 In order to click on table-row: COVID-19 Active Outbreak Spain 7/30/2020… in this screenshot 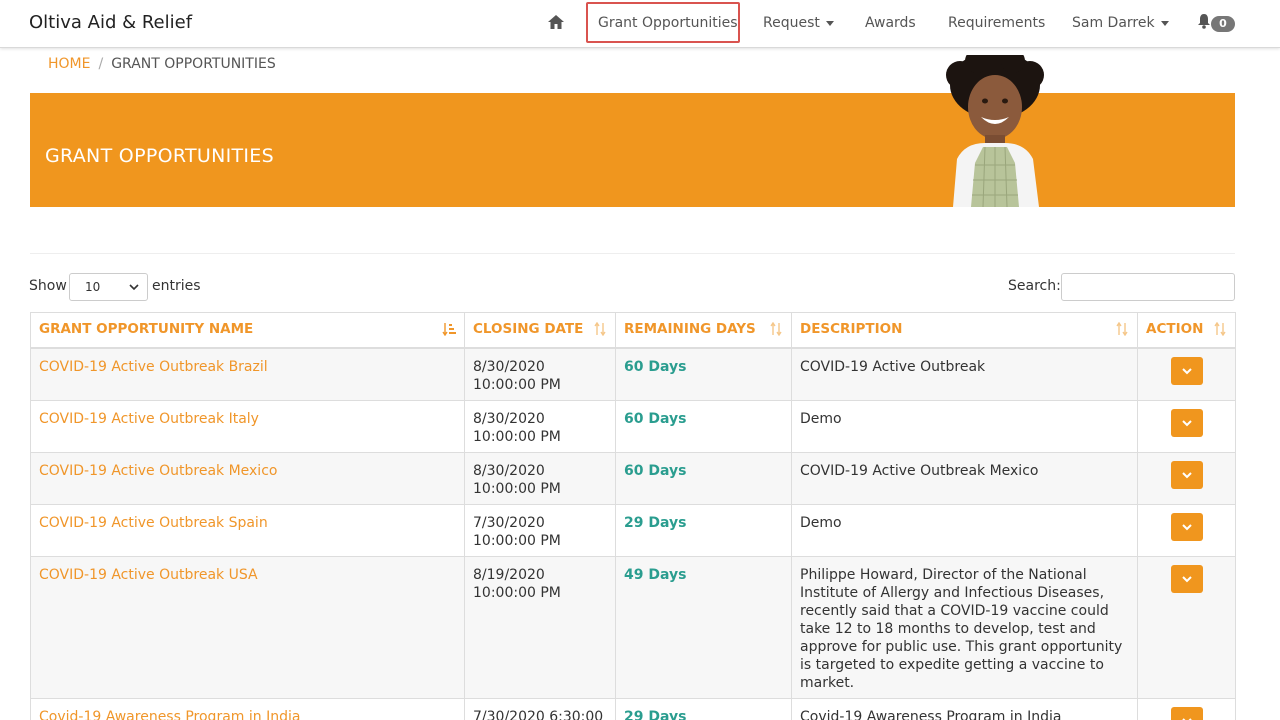, I will do `click(633, 530)`.